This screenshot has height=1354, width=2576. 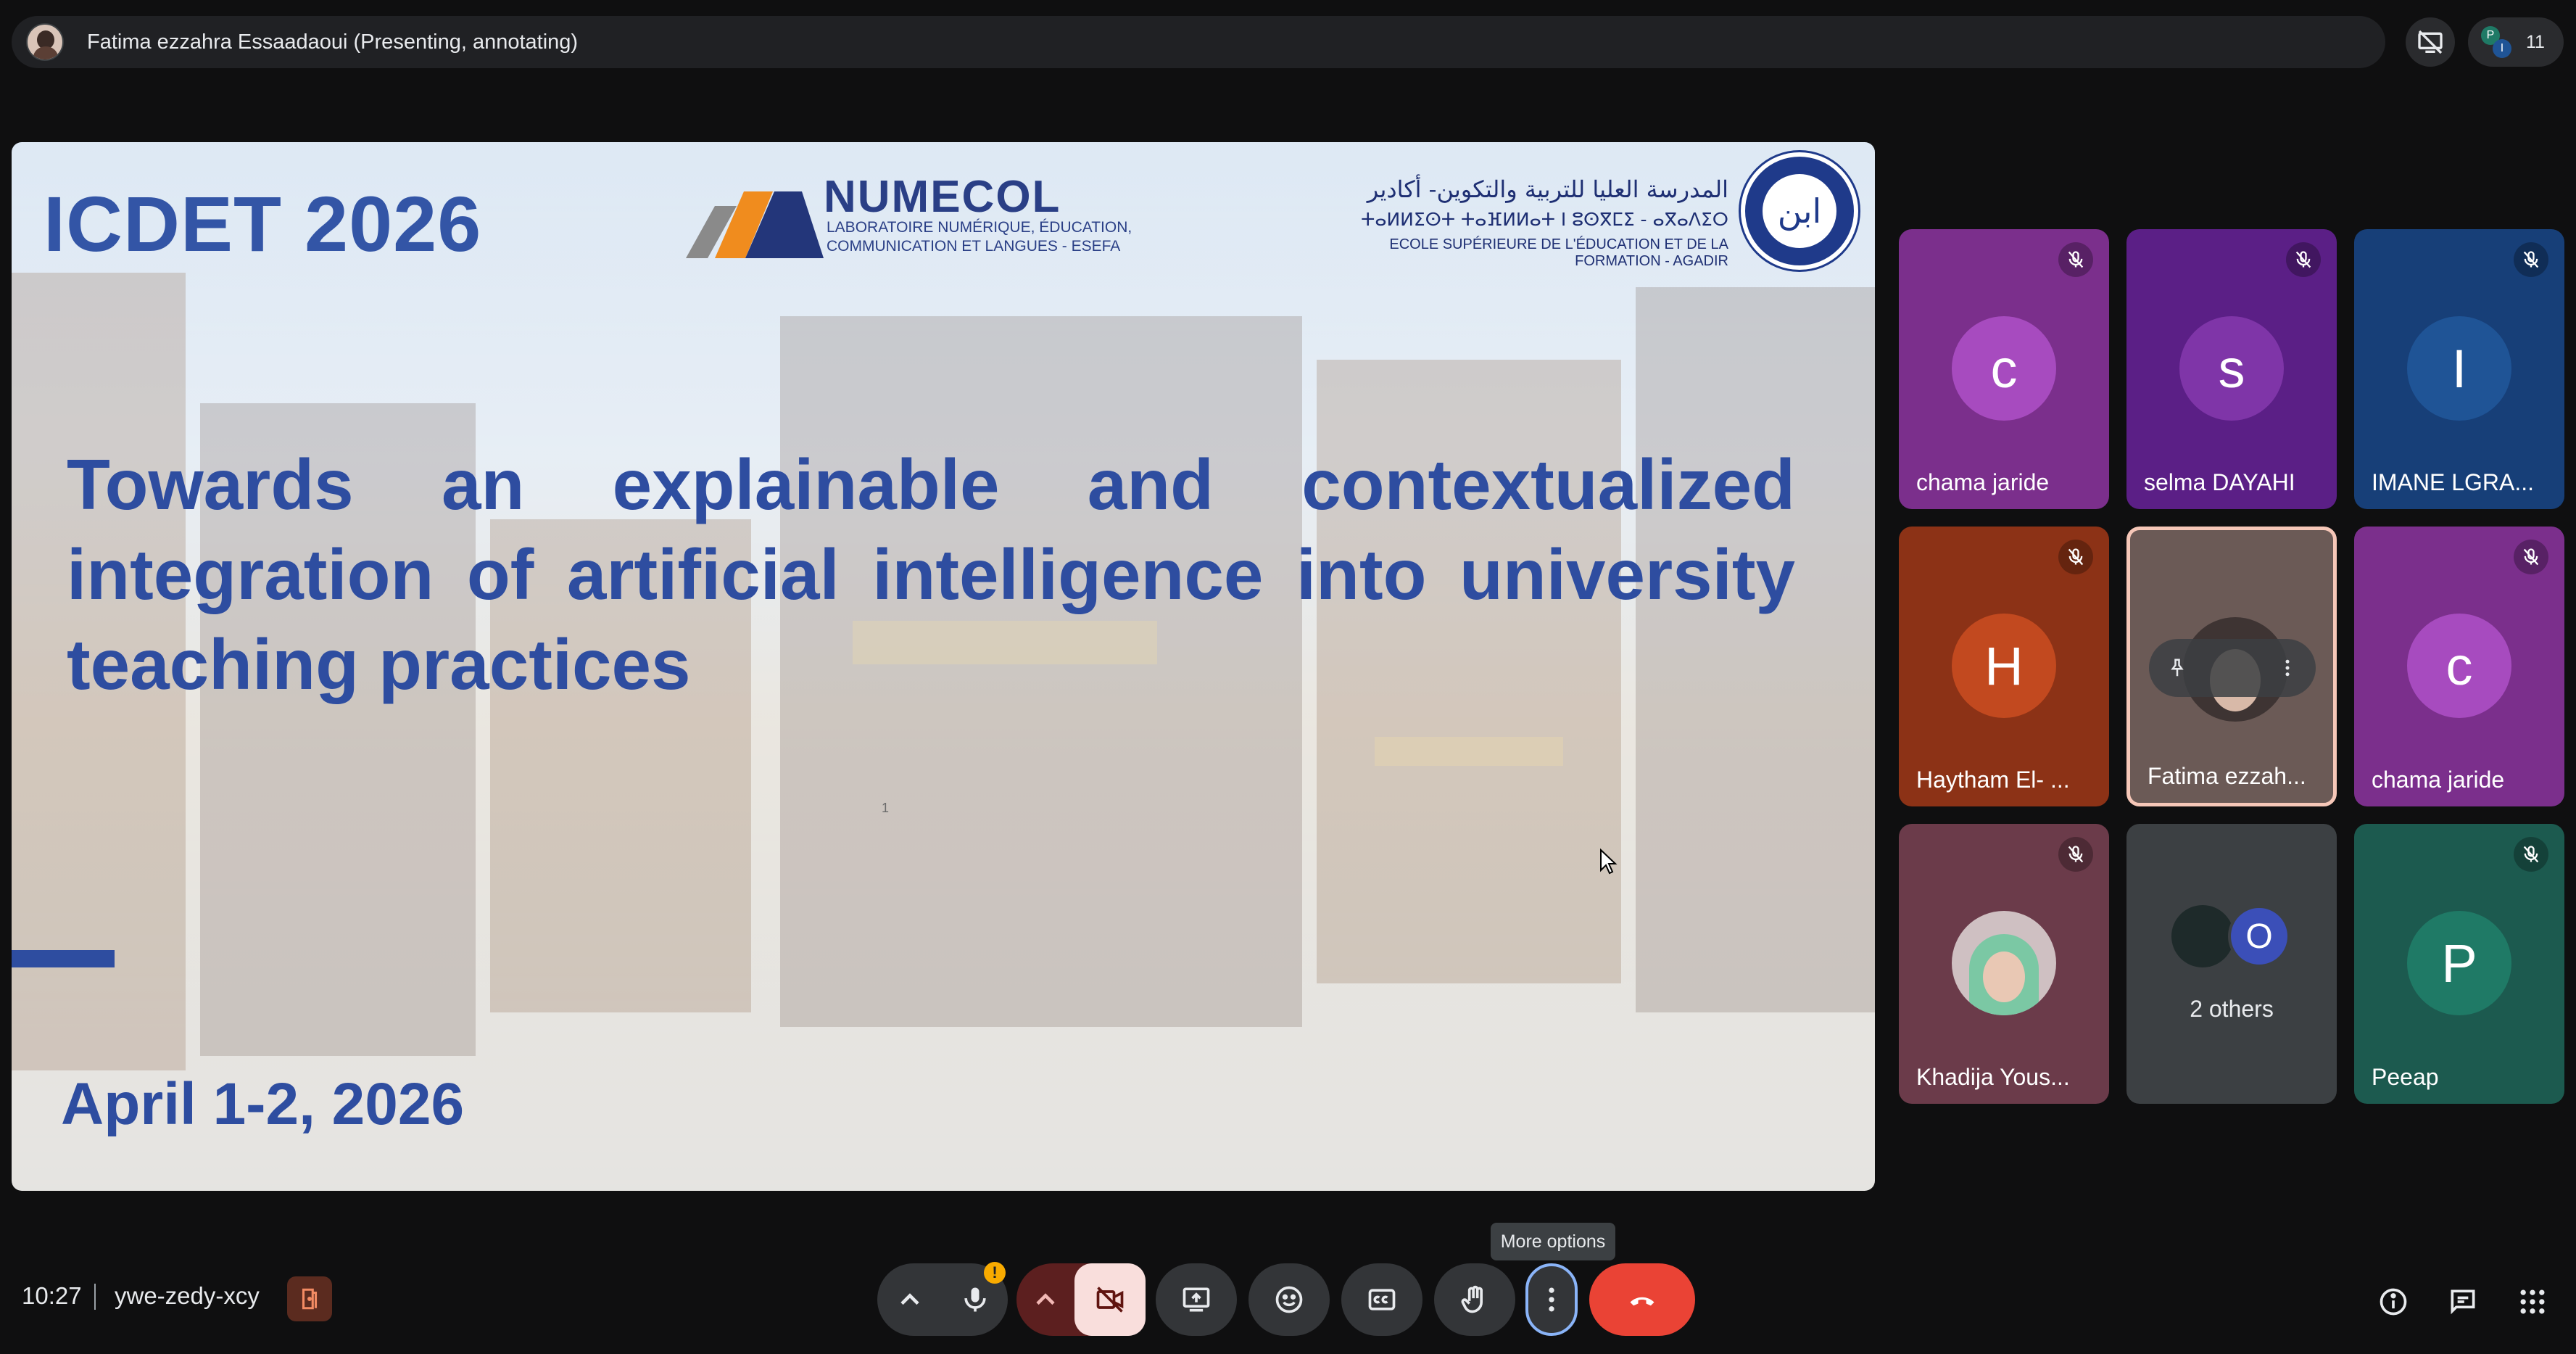 I want to click on mic-warning-badge: !, so click(x=995, y=1273).